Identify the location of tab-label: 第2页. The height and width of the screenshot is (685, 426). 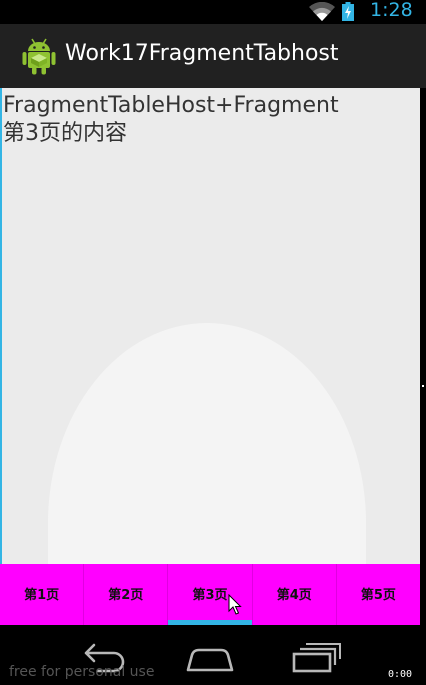
(126, 595).